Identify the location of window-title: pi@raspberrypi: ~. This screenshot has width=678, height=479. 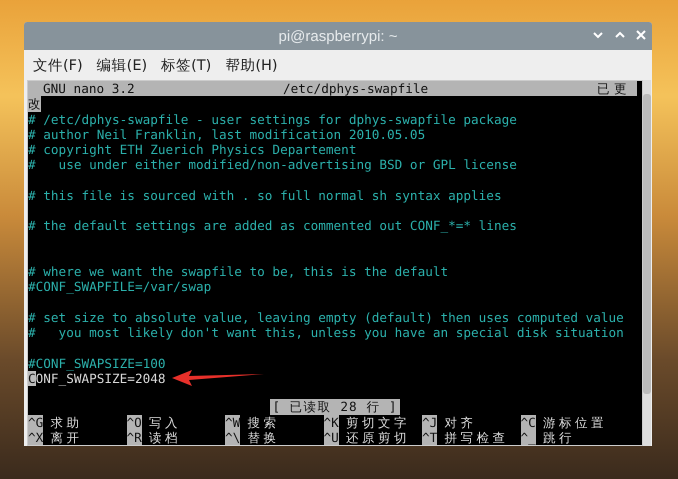
(338, 36).